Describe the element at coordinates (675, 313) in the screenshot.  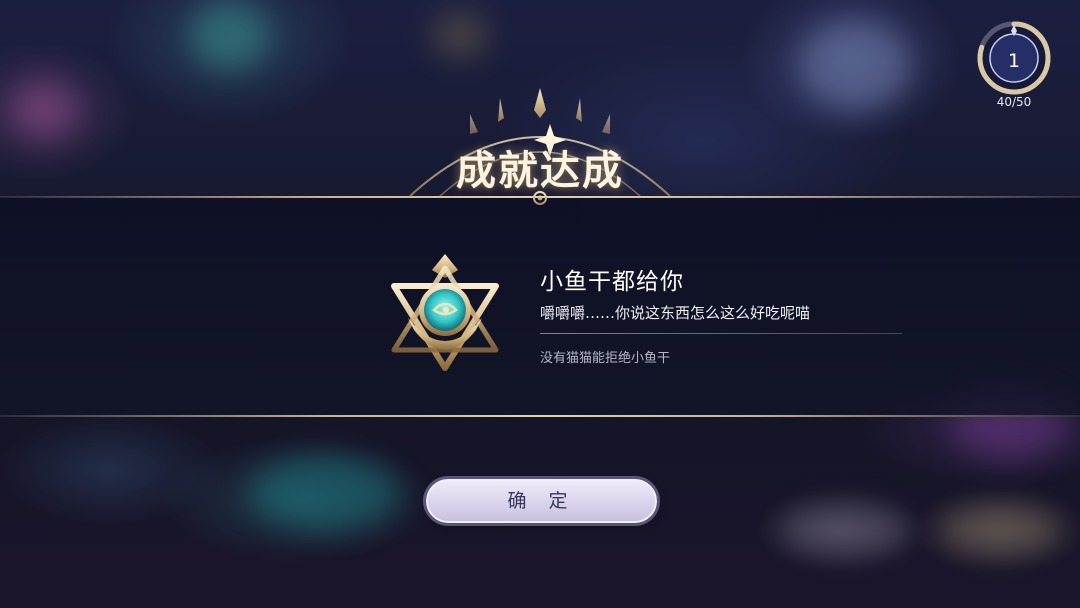
I see `achievement-description: 嚼嚼嚼……你说这东西怎么这么好吃呢喵` at that location.